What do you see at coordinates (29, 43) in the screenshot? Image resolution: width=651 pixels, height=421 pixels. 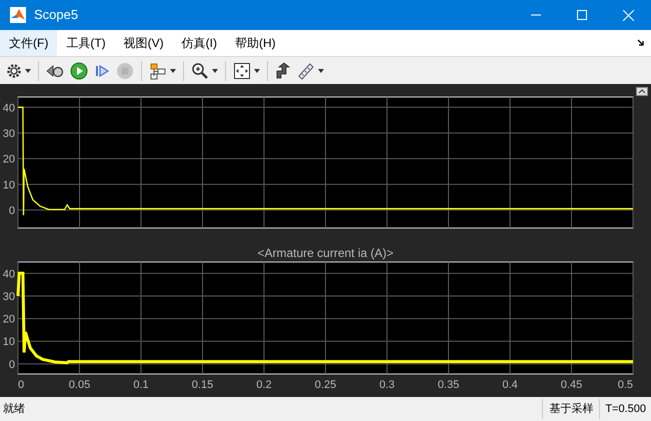 I see `menu-item: 文件(F)` at bounding box center [29, 43].